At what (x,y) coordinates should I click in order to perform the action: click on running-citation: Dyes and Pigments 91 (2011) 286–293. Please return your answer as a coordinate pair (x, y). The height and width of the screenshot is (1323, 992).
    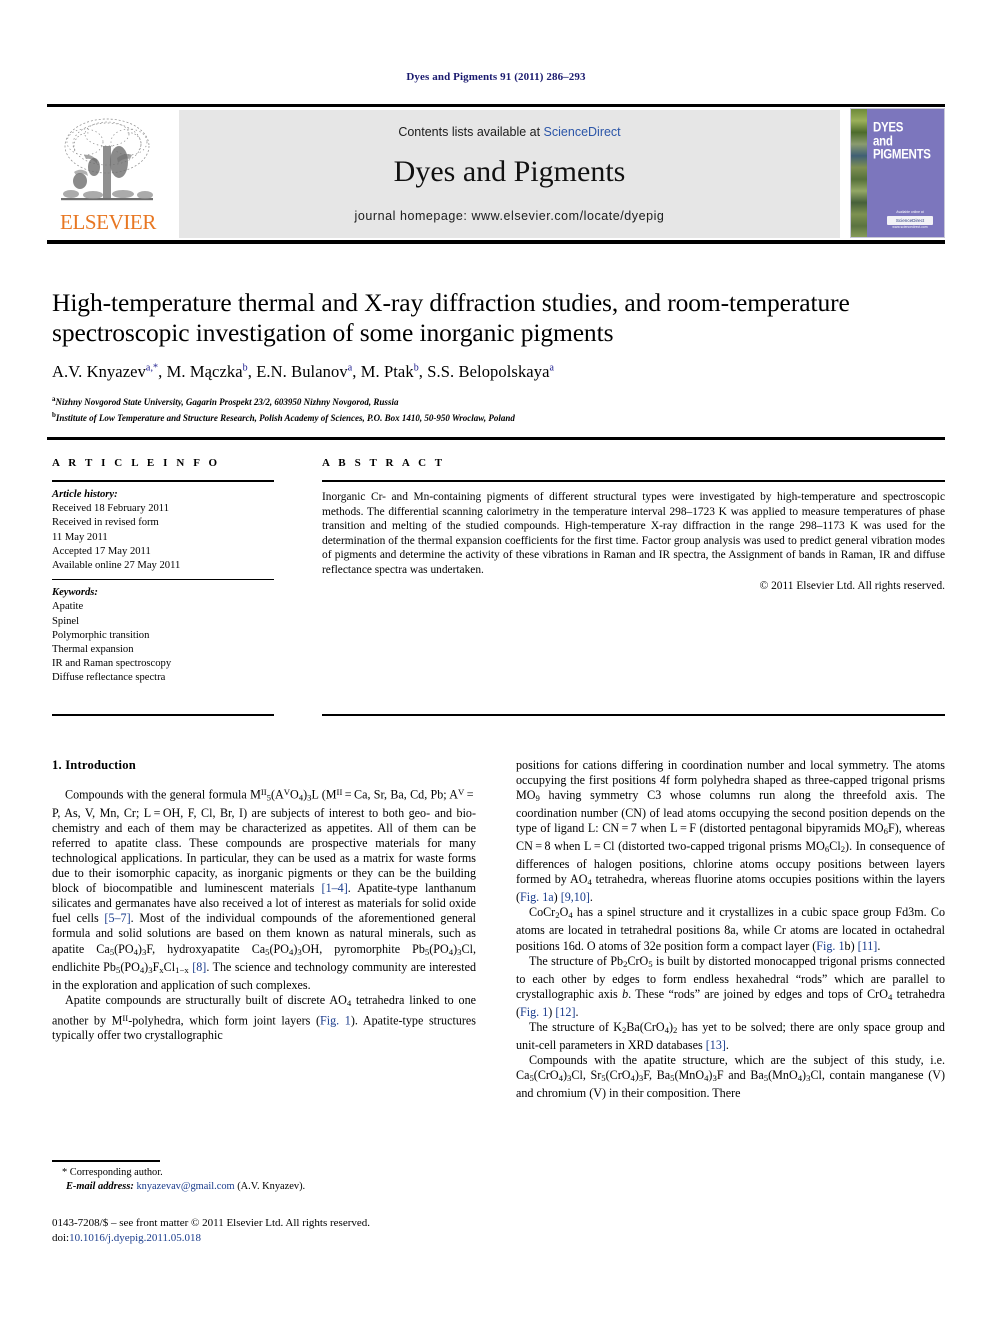
    Looking at the image, I should click on (496, 77).